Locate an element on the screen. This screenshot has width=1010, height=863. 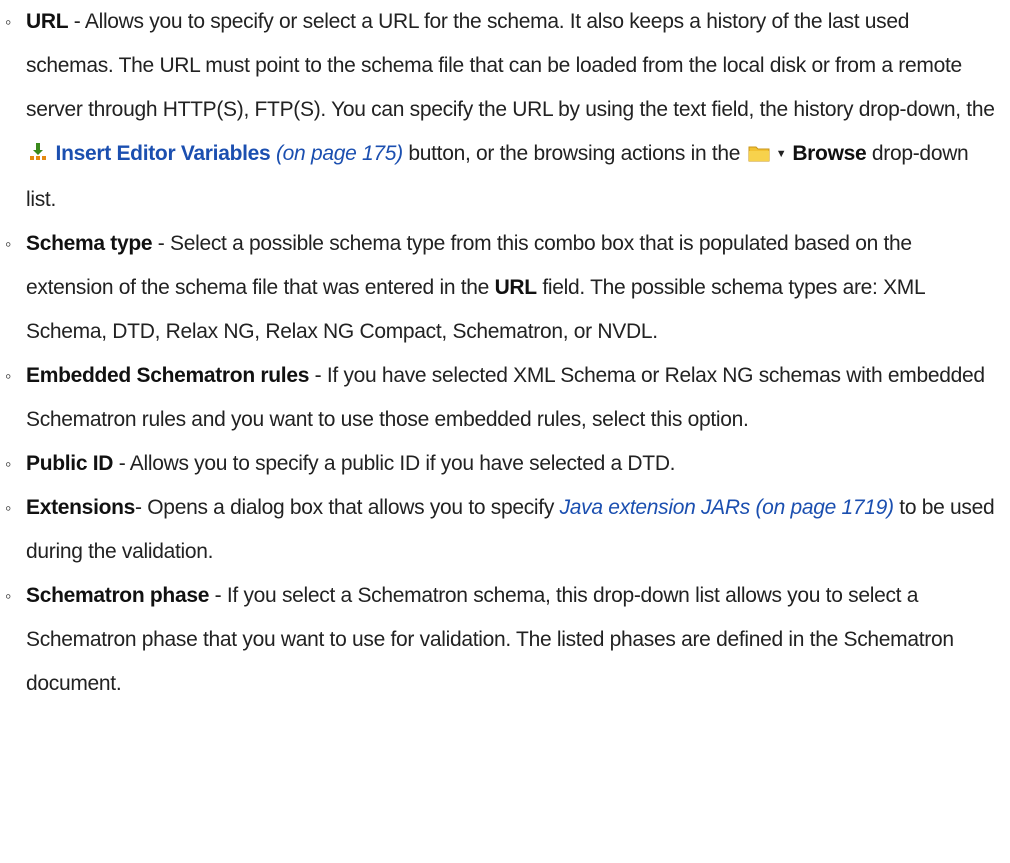
folder-icon is located at coordinates (759, 156).